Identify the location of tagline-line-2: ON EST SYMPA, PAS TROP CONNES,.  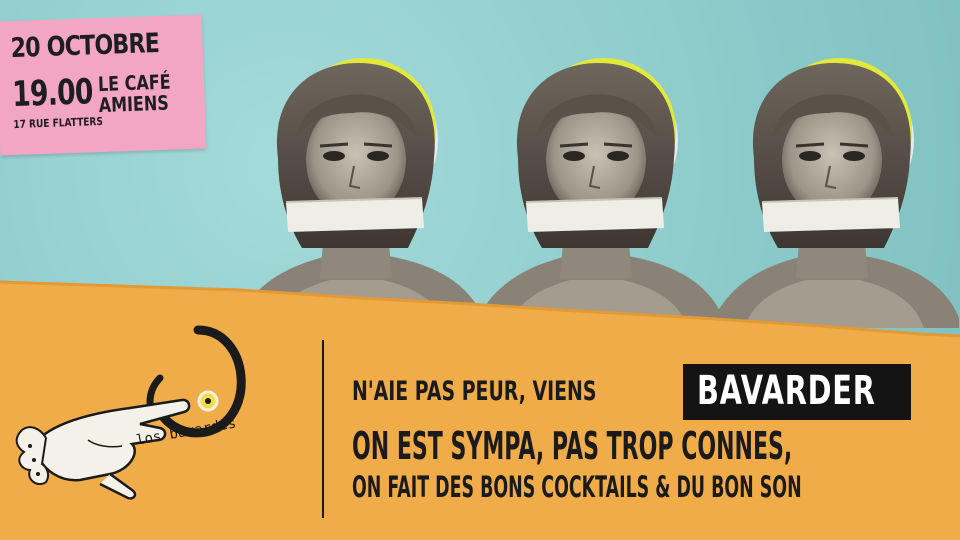
(572, 446).